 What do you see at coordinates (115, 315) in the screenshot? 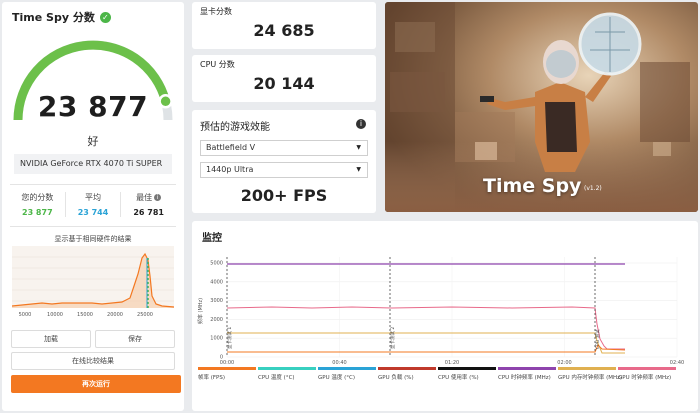
I see `histogram-tick-label: 20000` at bounding box center [115, 315].